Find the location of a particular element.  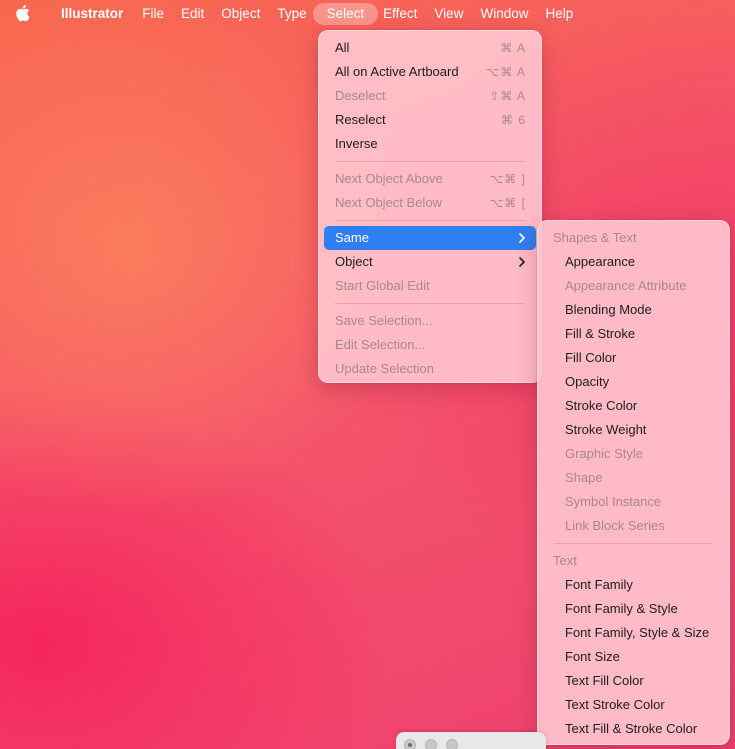

submenu-item-font-family: Font Family is located at coordinates (633, 585).